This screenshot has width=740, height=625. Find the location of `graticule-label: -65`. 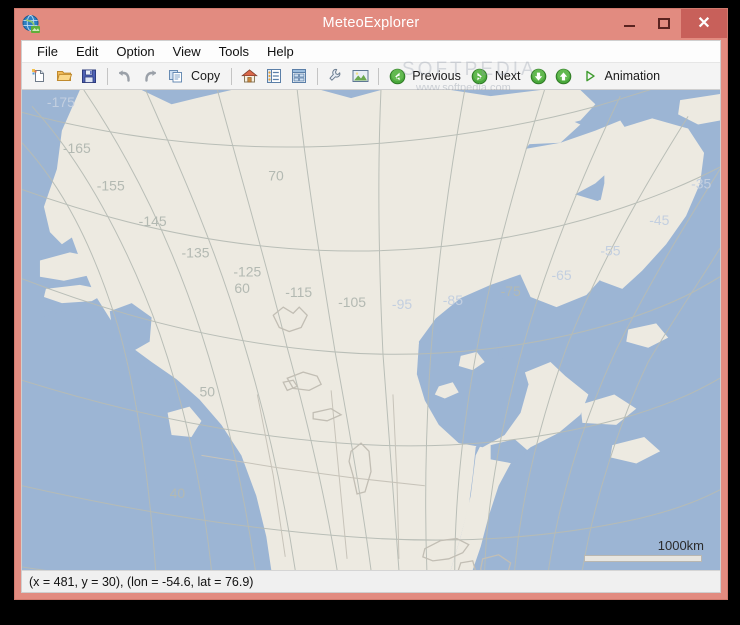

graticule-label: -65 is located at coordinates (561, 275).